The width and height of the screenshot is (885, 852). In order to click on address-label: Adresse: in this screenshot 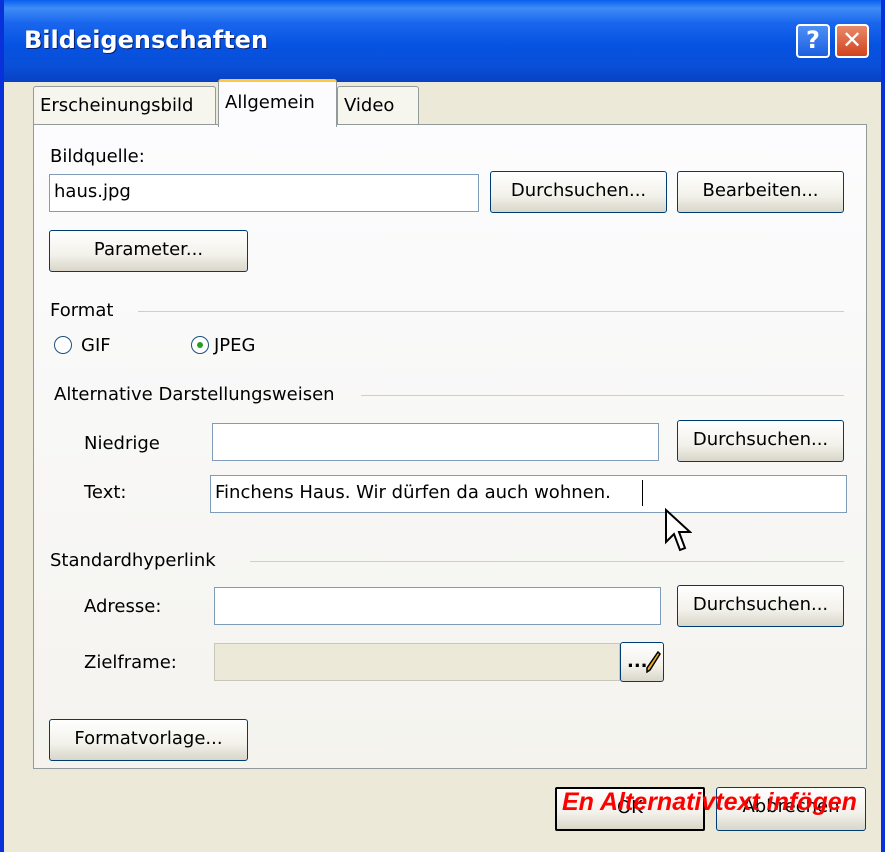, I will do `click(123, 606)`.